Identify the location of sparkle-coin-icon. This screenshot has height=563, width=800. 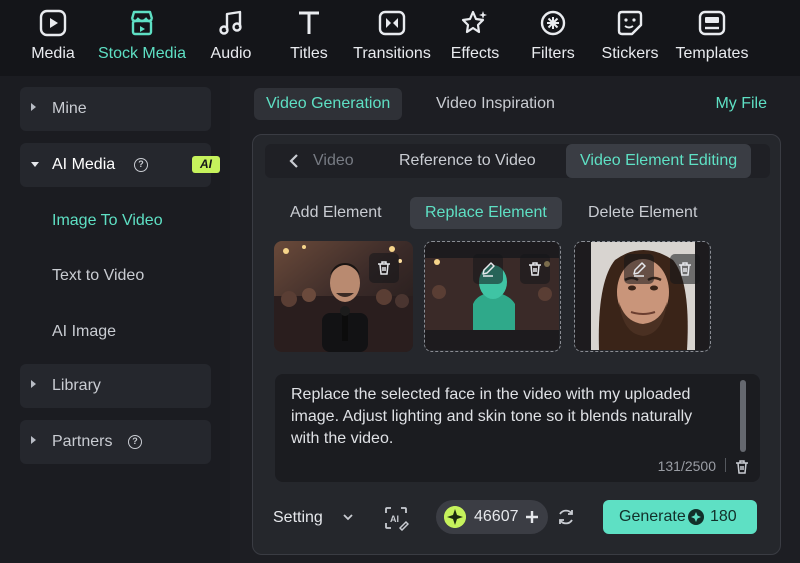
(455, 517).